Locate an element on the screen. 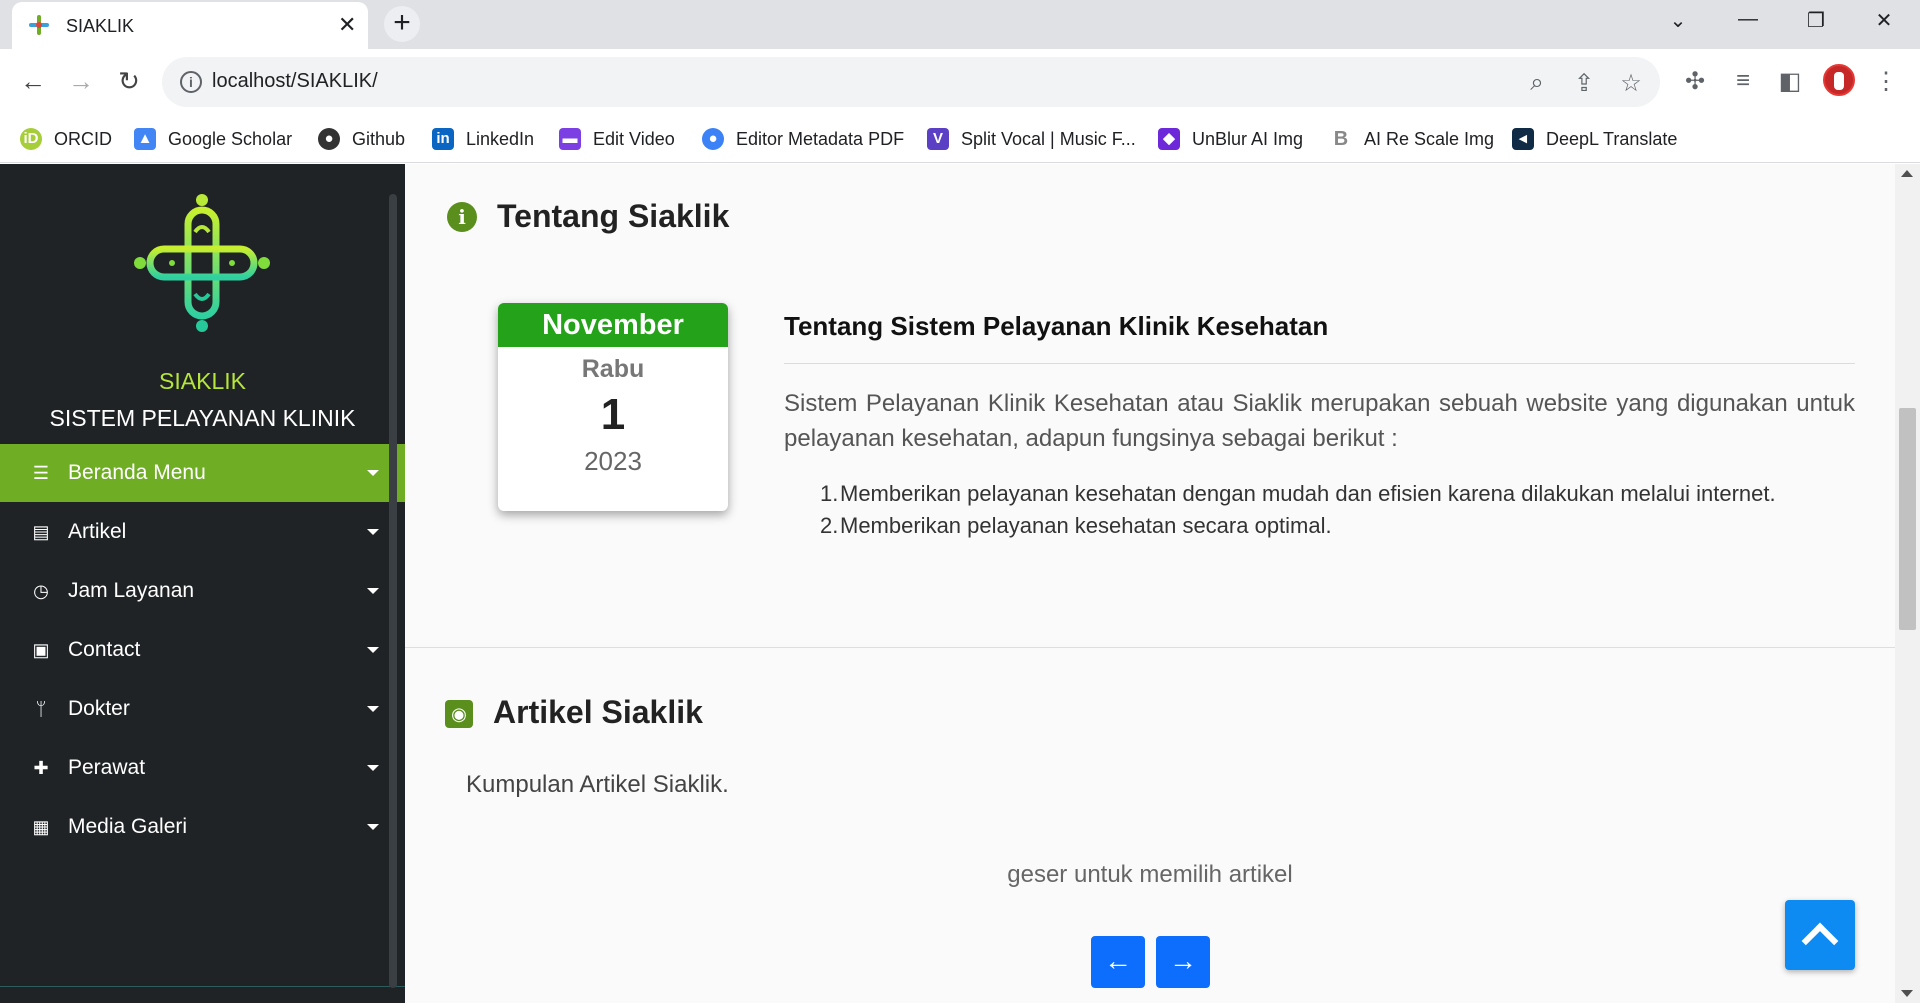 The width and height of the screenshot is (1920, 1003). calendar-year: 2023 is located at coordinates (613, 461).